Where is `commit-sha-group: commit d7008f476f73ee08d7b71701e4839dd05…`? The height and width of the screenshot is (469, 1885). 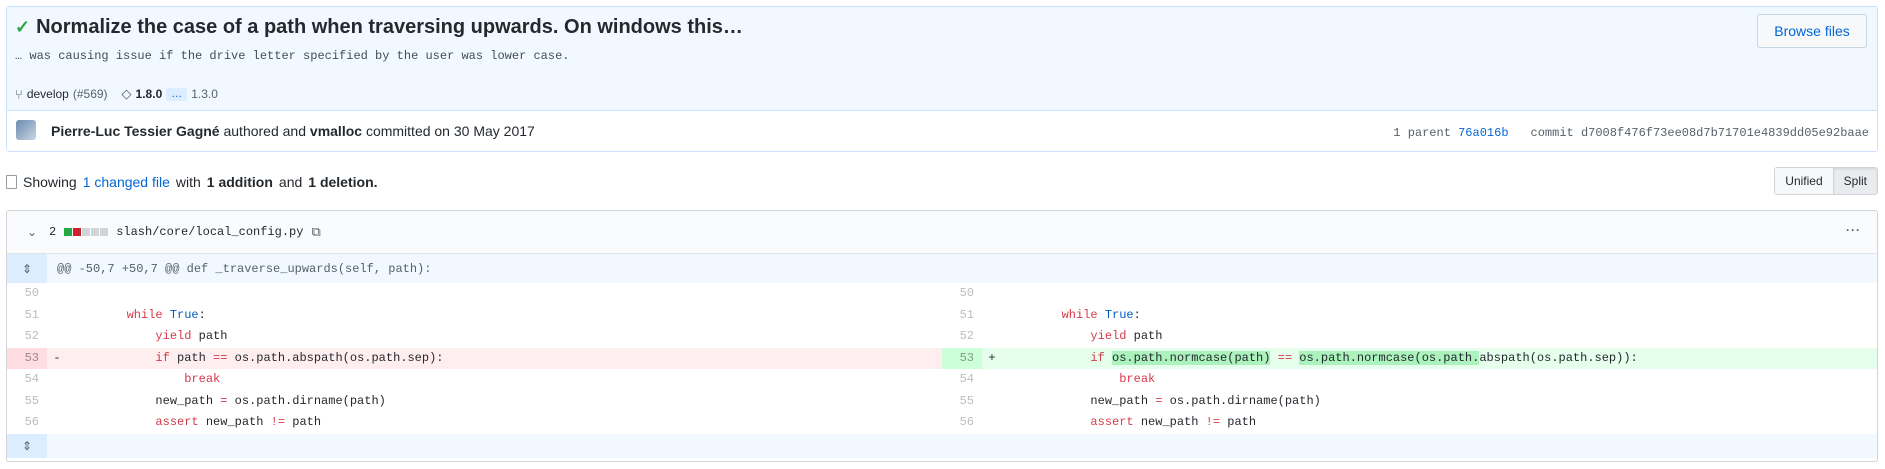
commit-sha-group: commit d7008f476f73ee08d7b71701e4839dd05… is located at coordinates (1700, 133).